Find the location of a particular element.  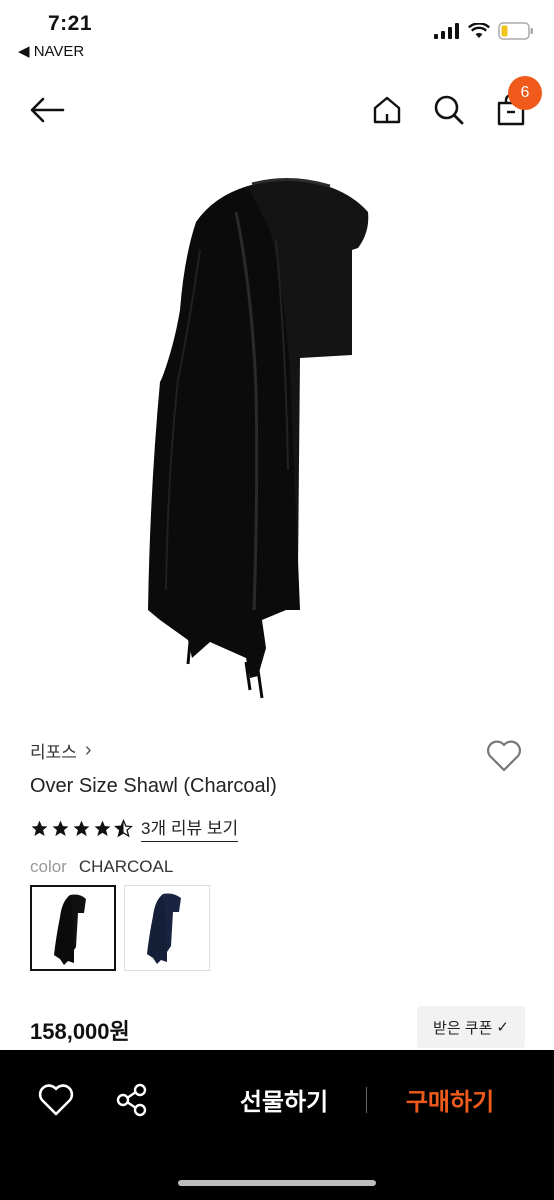

bottom-wishlist-button is located at coordinates (56, 1100).